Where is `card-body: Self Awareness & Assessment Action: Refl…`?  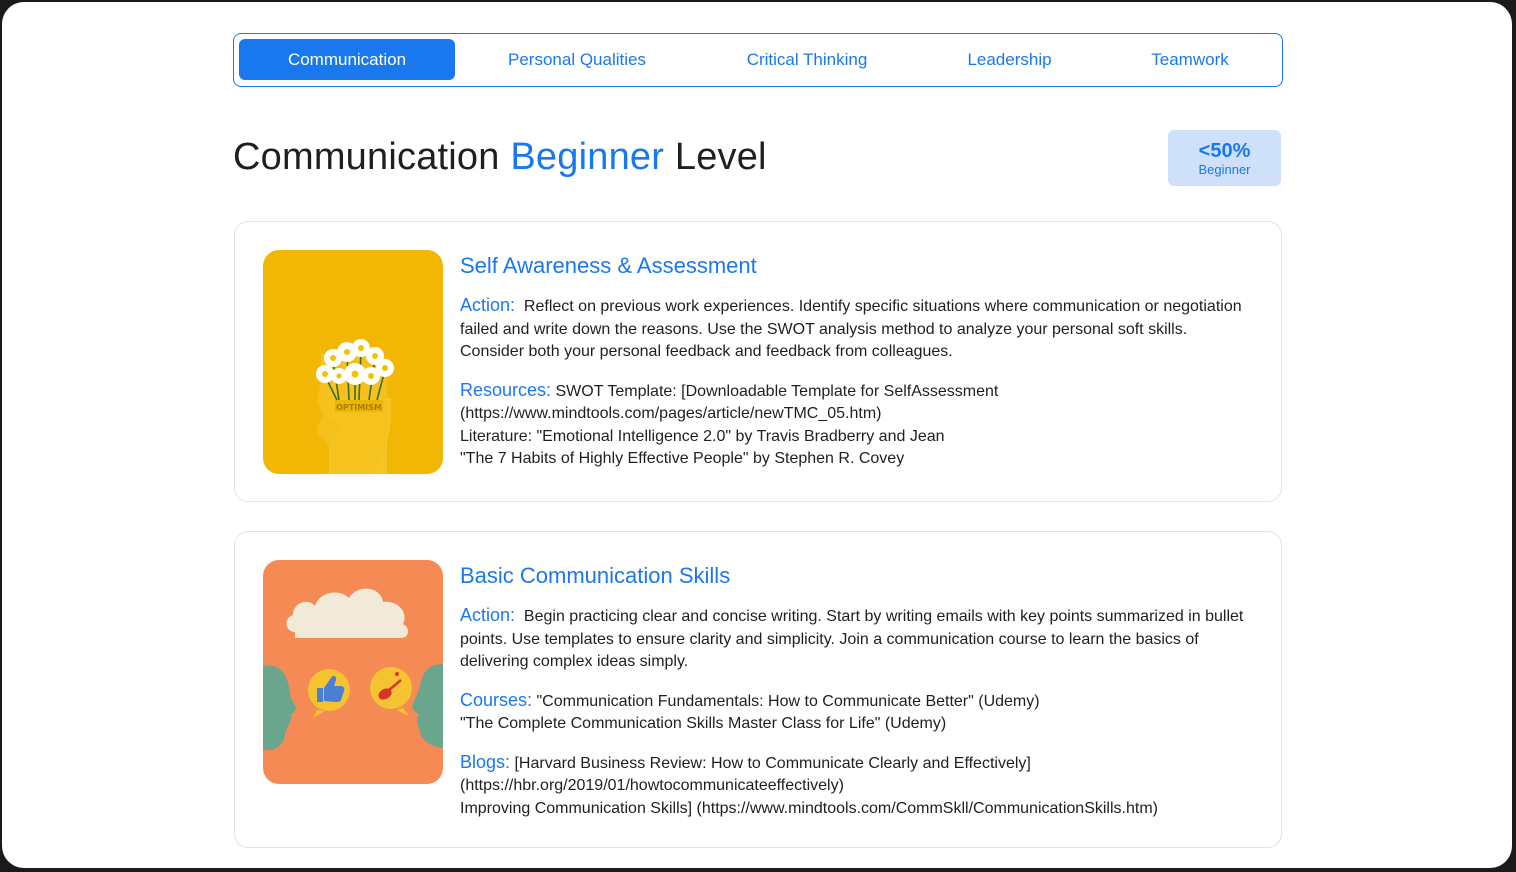
card-body: Self Awareness & Assessment Action: Refl… is located at coordinates (855, 369).